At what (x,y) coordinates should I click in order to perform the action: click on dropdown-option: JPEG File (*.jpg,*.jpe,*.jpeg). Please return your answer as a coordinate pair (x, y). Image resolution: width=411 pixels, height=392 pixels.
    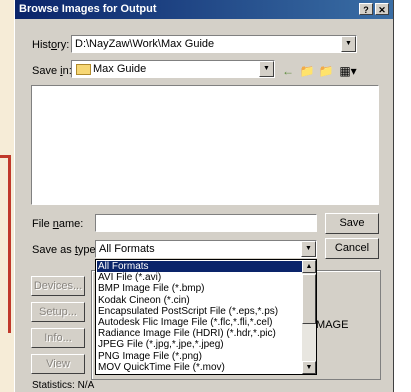
    Looking at the image, I should click on (200, 344).